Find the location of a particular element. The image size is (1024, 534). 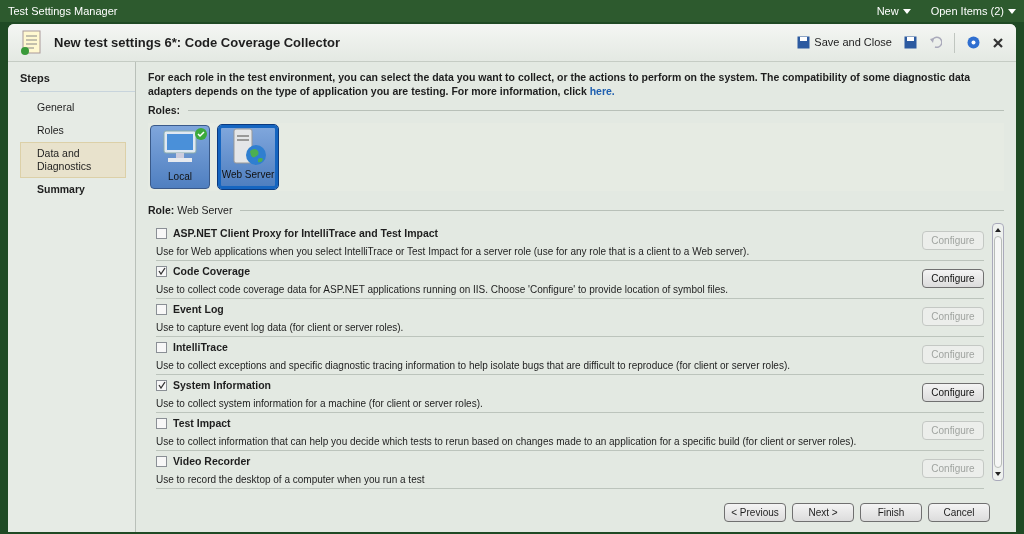

step-item: General is located at coordinates (73, 107).